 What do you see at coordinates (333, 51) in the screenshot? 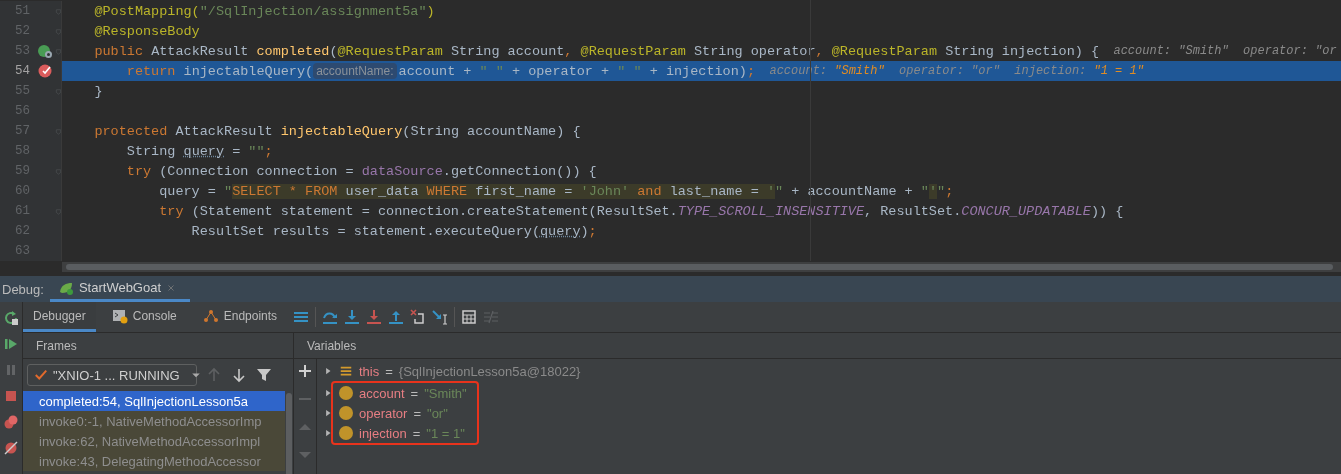
I see `code-token: (` at bounding box center [333, 51].